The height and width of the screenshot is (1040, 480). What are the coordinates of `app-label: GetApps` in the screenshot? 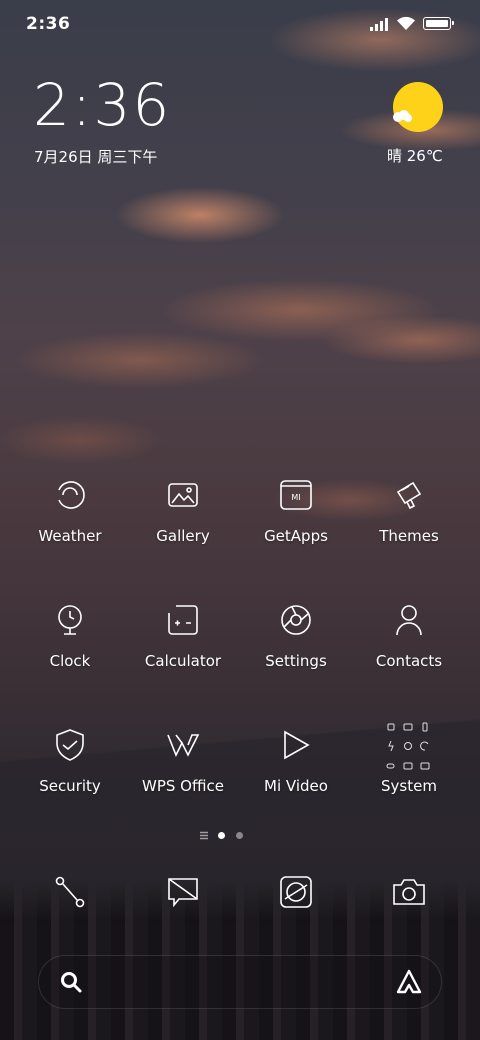 It's located at (296, 536).